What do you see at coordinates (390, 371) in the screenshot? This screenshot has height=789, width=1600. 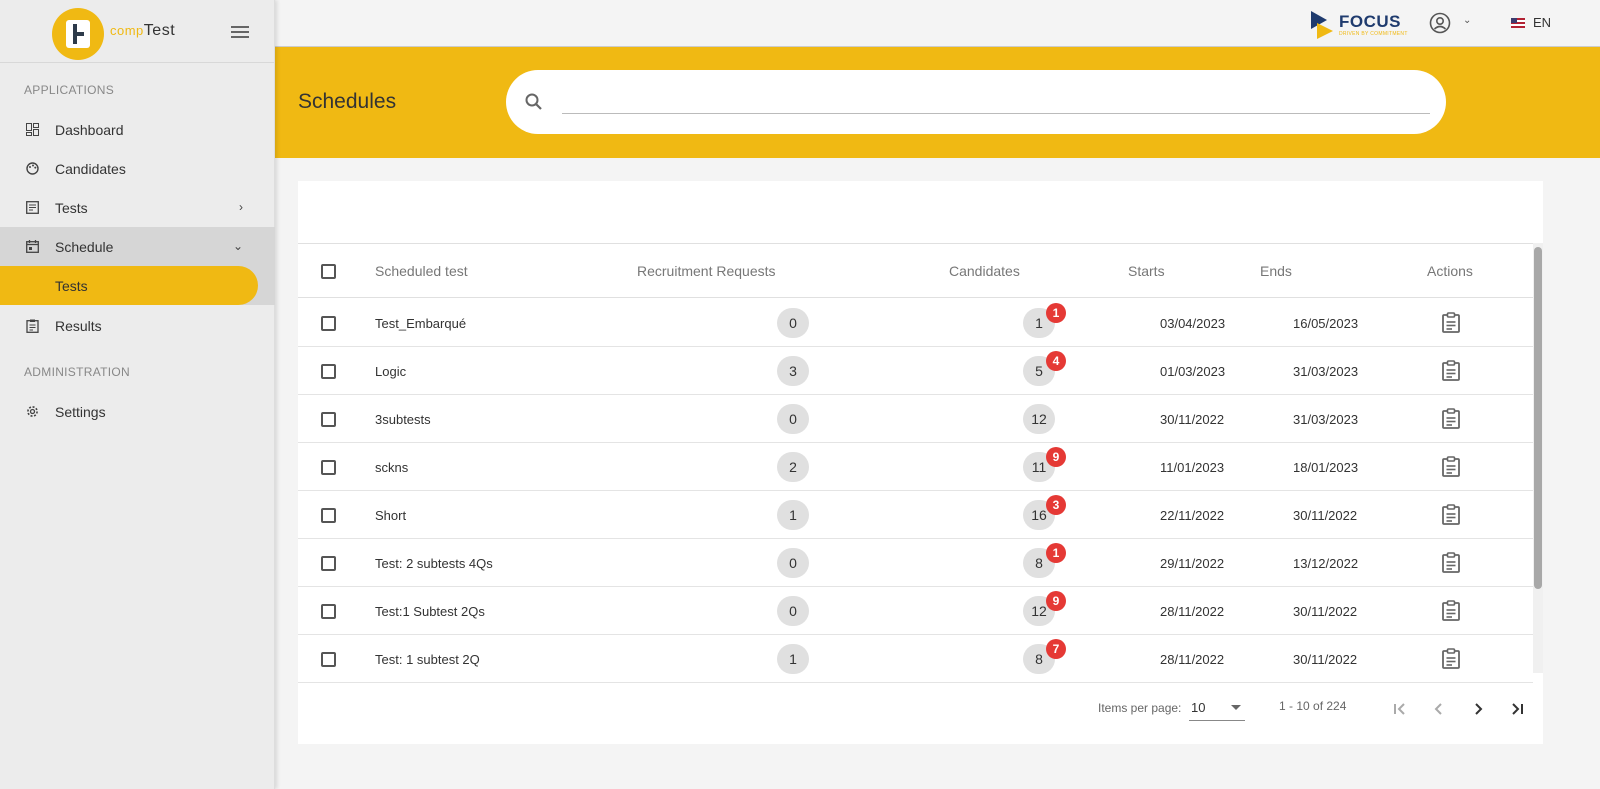 I see `scheduled-test-name: Logic` at bounding box center [390, 371].